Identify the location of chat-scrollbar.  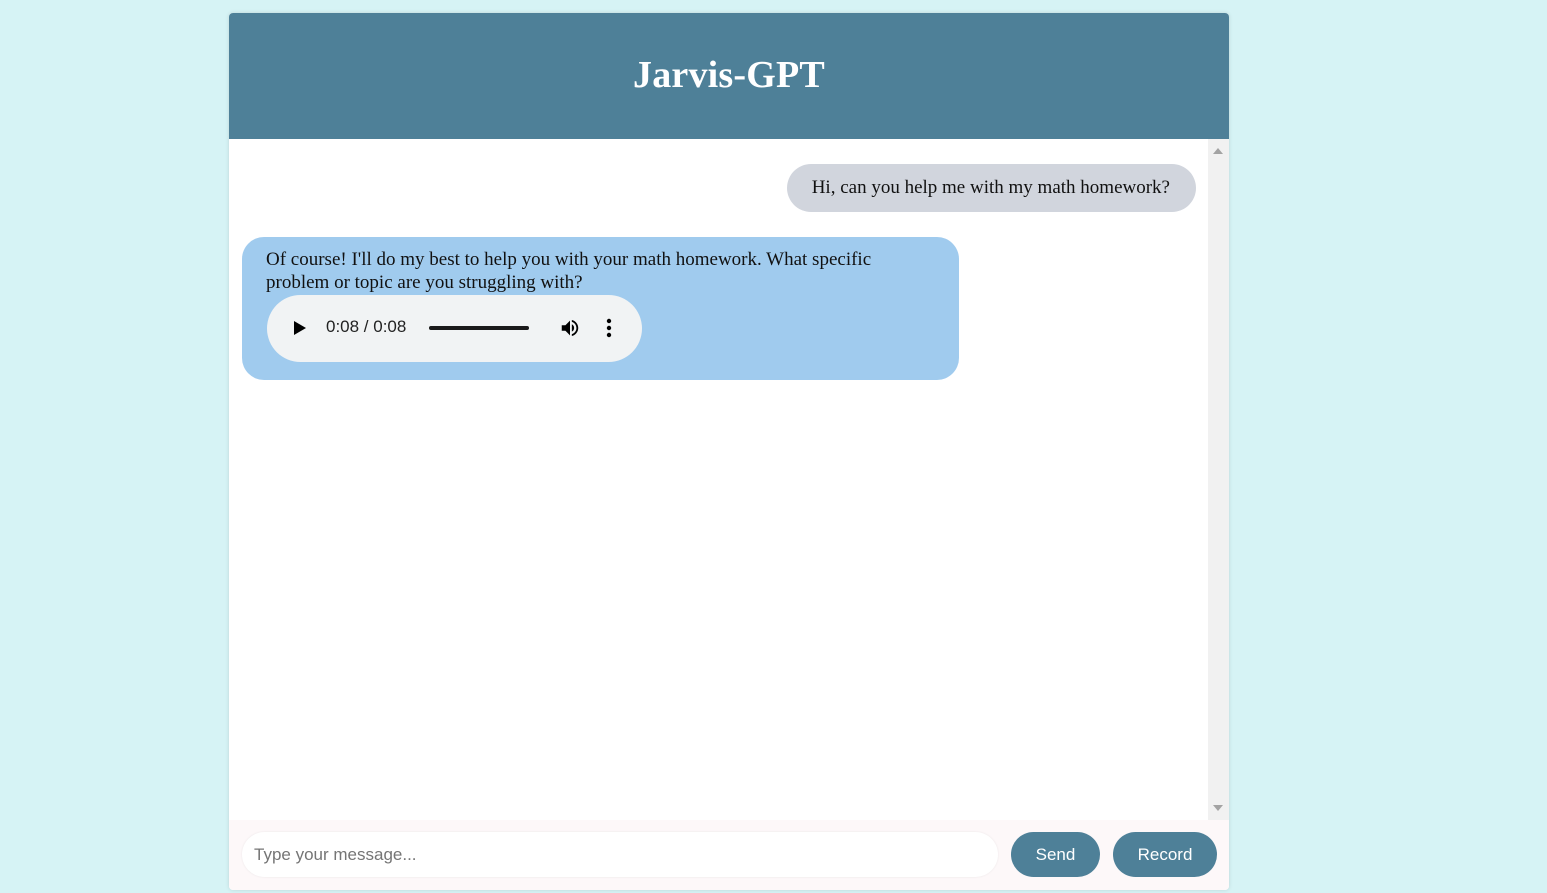
(1218, 479).